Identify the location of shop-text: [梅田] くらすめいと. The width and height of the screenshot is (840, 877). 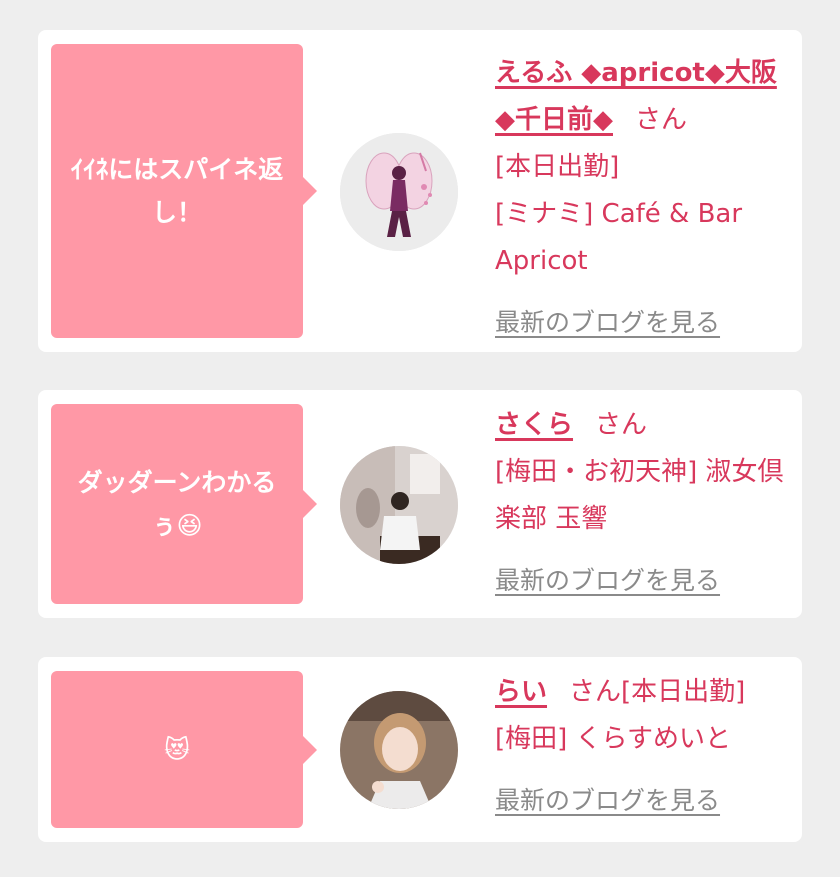
(613, 739).